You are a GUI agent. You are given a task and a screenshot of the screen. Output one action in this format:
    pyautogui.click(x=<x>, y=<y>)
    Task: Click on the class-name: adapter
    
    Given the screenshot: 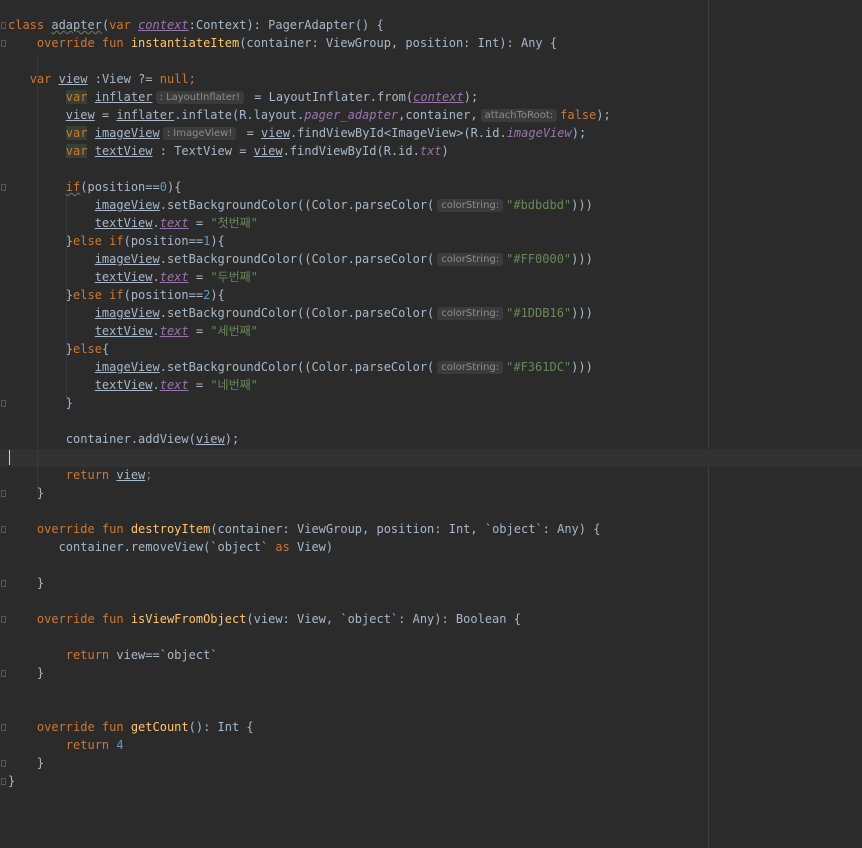 What is the action you would take?
    pyautogui.click(x=76, y=25)
    